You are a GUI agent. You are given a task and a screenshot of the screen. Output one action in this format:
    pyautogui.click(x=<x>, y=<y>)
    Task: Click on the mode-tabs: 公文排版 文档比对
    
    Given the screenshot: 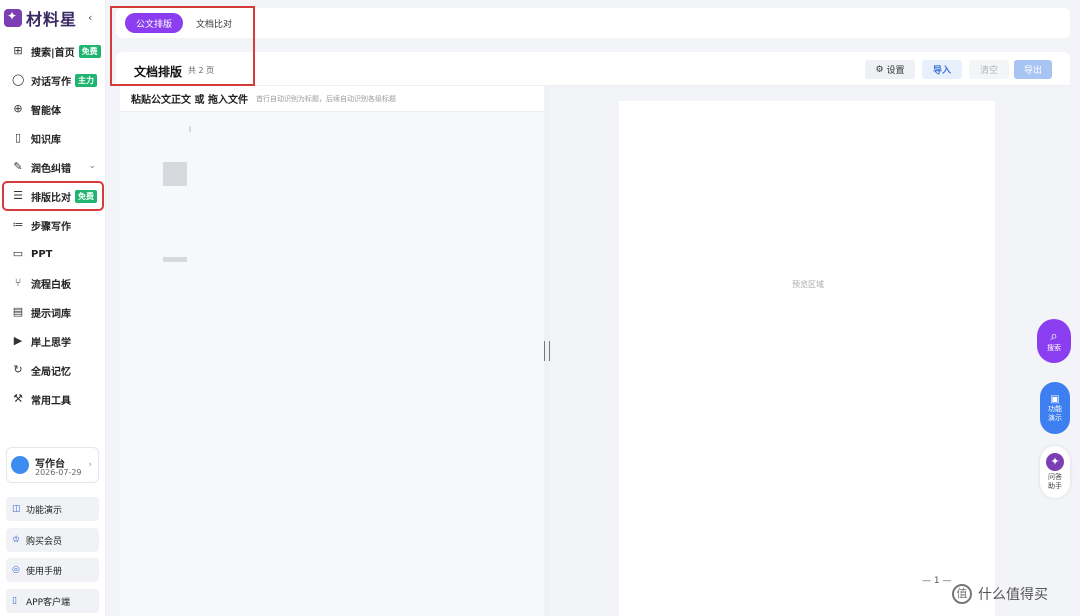 What is the action you would take?
    pyautogui.click(x=593, y=23)
    